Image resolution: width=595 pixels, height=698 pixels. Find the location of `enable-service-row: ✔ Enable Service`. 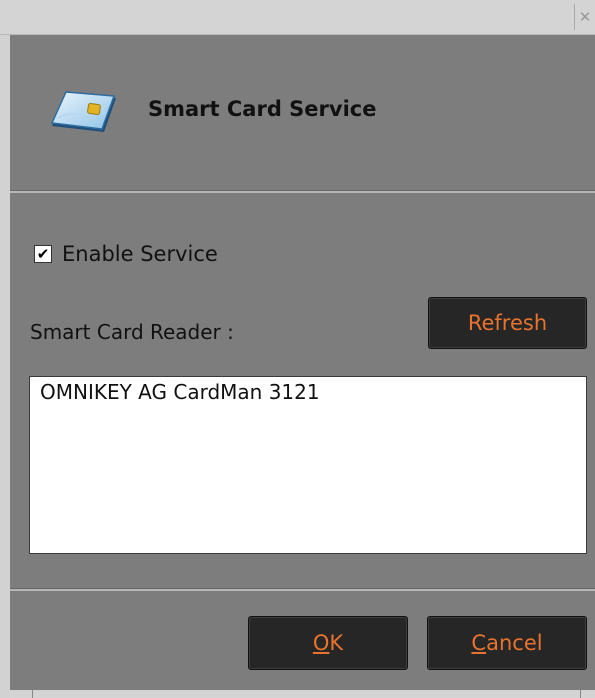

enable-service-row: ✔ Enable Service is located at coordinates (126, 254).